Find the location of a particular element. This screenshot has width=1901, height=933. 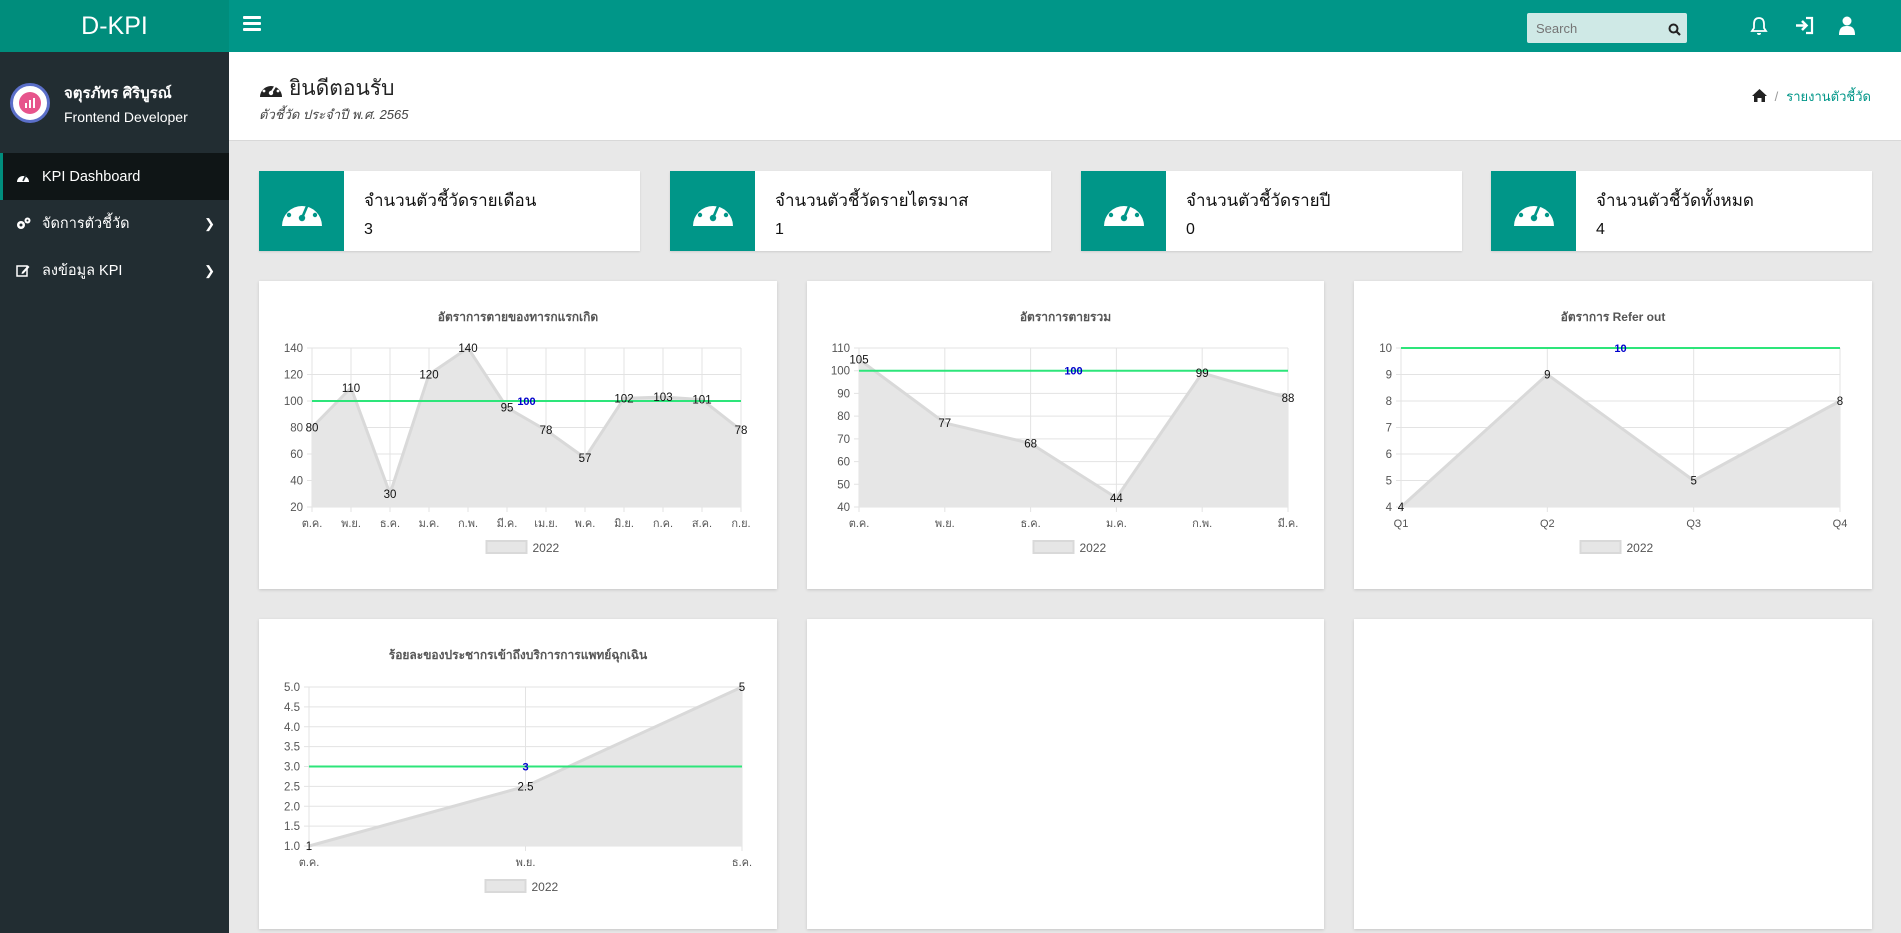

user-icon is located at coordinates (1847, 27).